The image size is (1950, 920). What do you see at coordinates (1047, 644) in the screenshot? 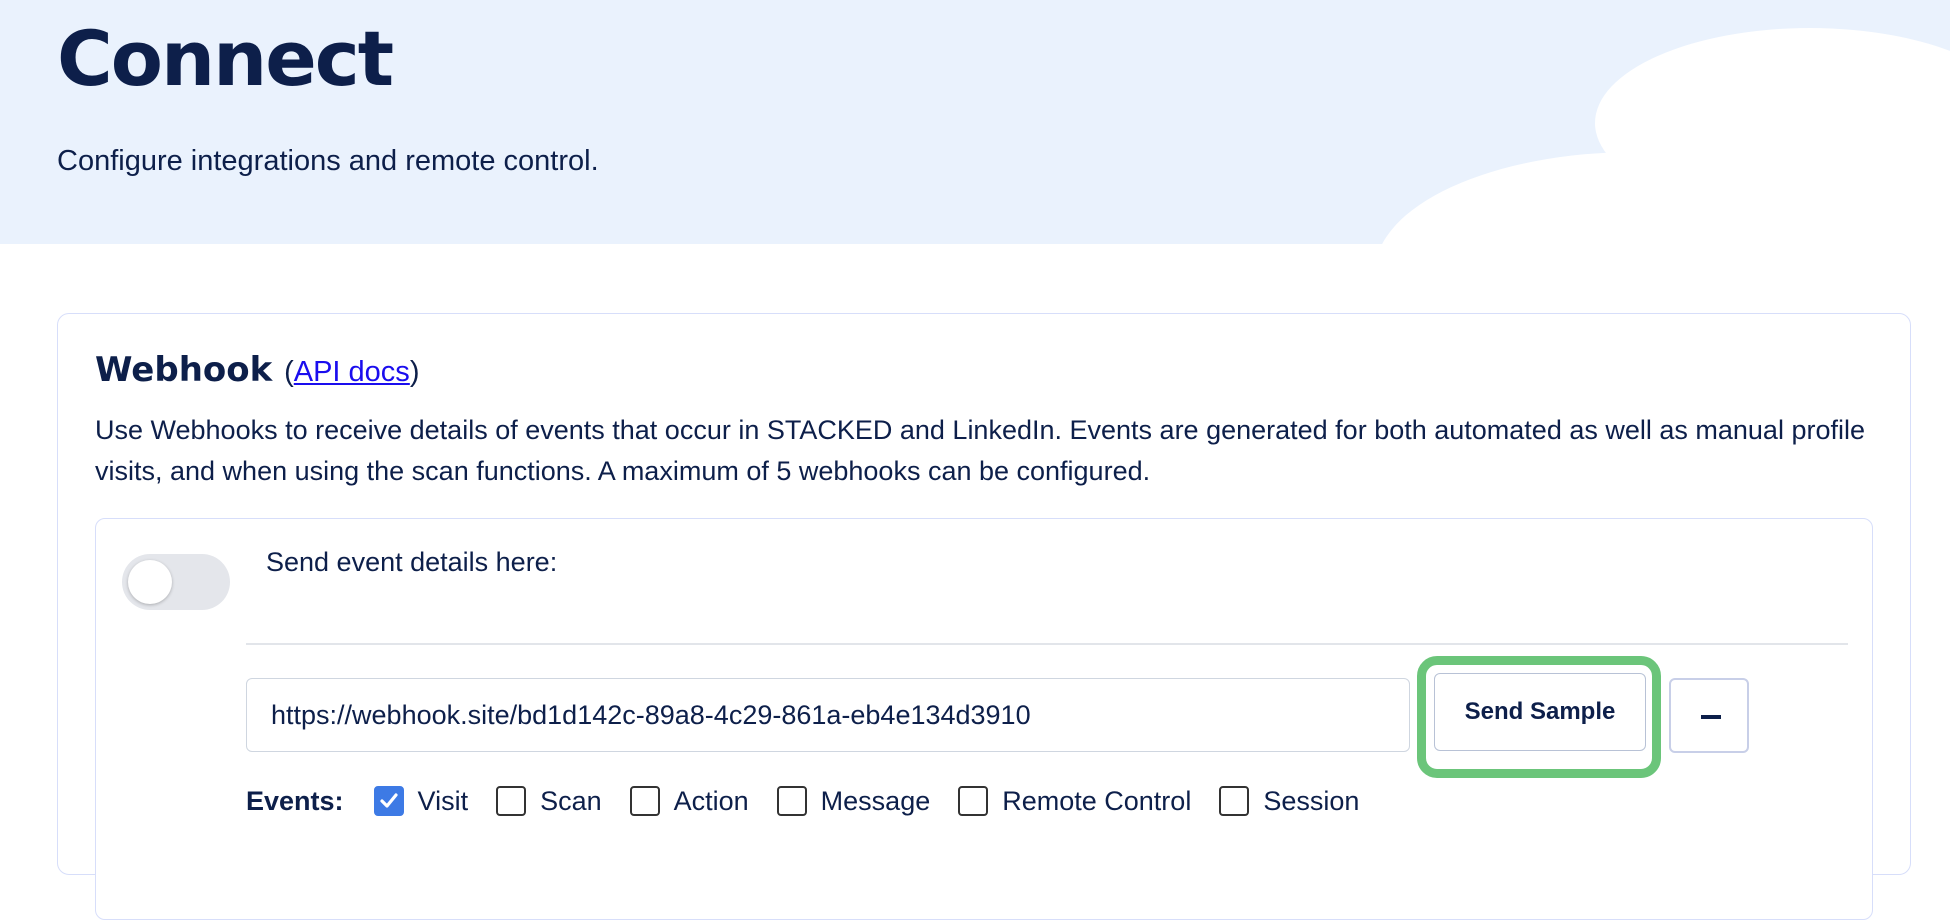
I see `divider` at bounding box center [1047, 644].